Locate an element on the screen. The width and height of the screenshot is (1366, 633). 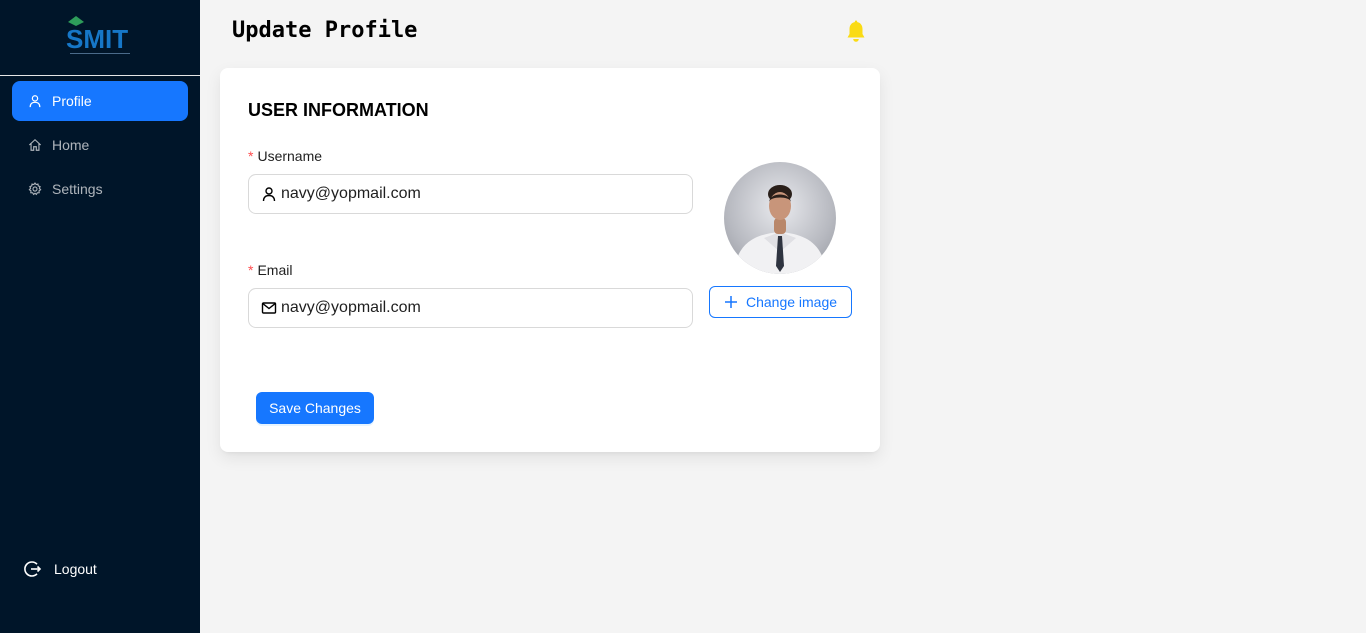
username-label: * Username is located at coordinates (285, 156).